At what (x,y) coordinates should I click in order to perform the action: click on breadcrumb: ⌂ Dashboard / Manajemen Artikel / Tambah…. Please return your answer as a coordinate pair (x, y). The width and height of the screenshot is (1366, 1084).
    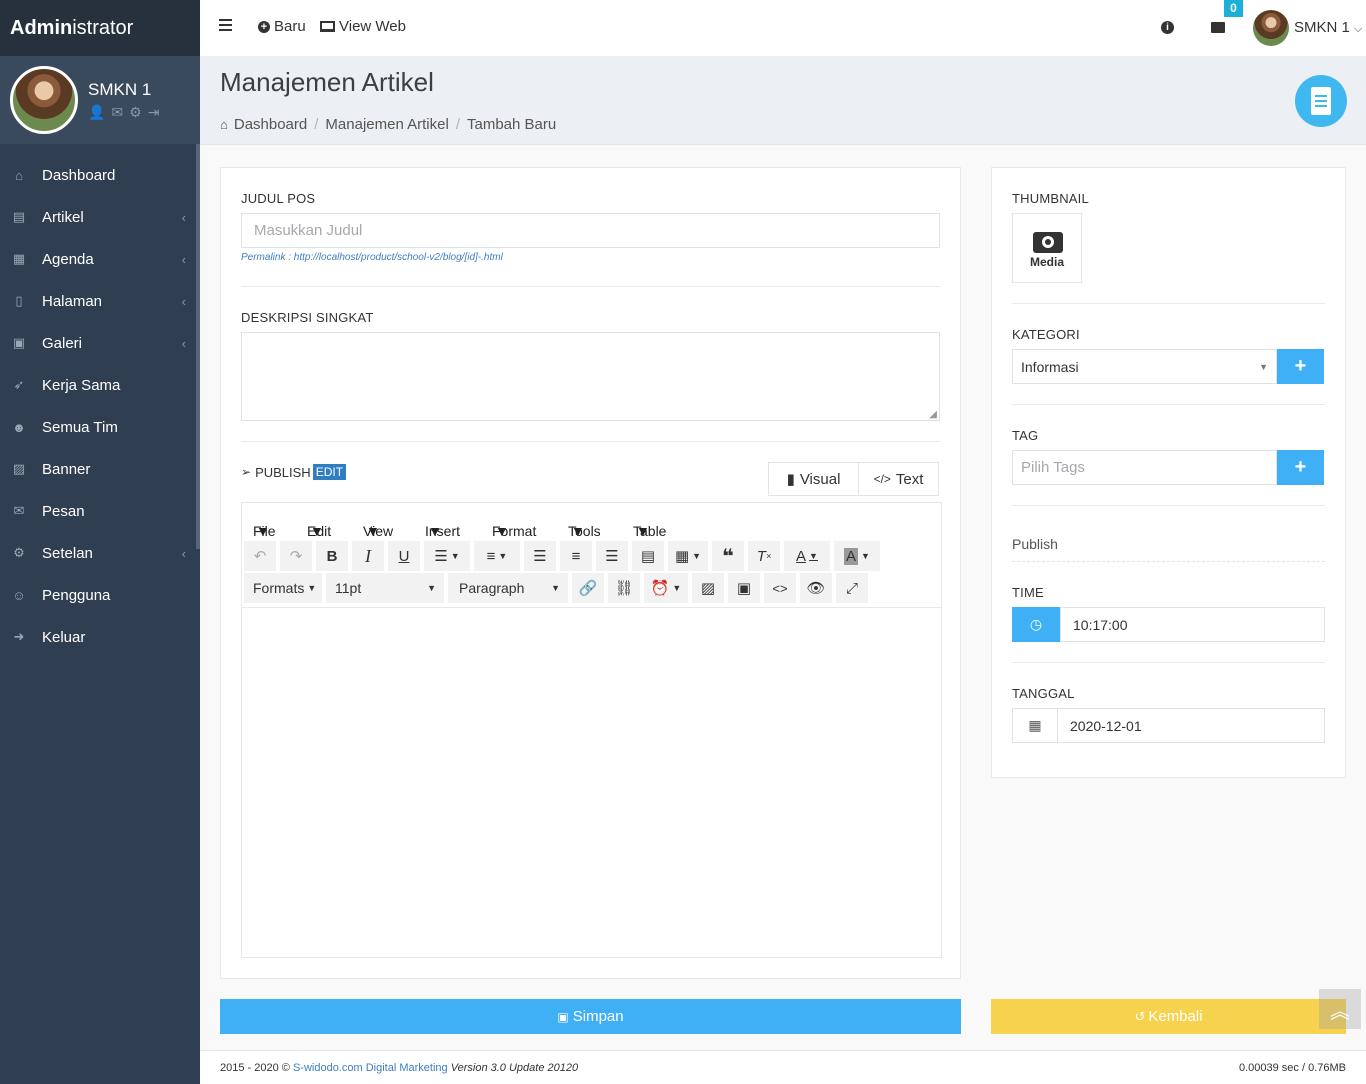
    Looking at the image, I should click on (388, 124).